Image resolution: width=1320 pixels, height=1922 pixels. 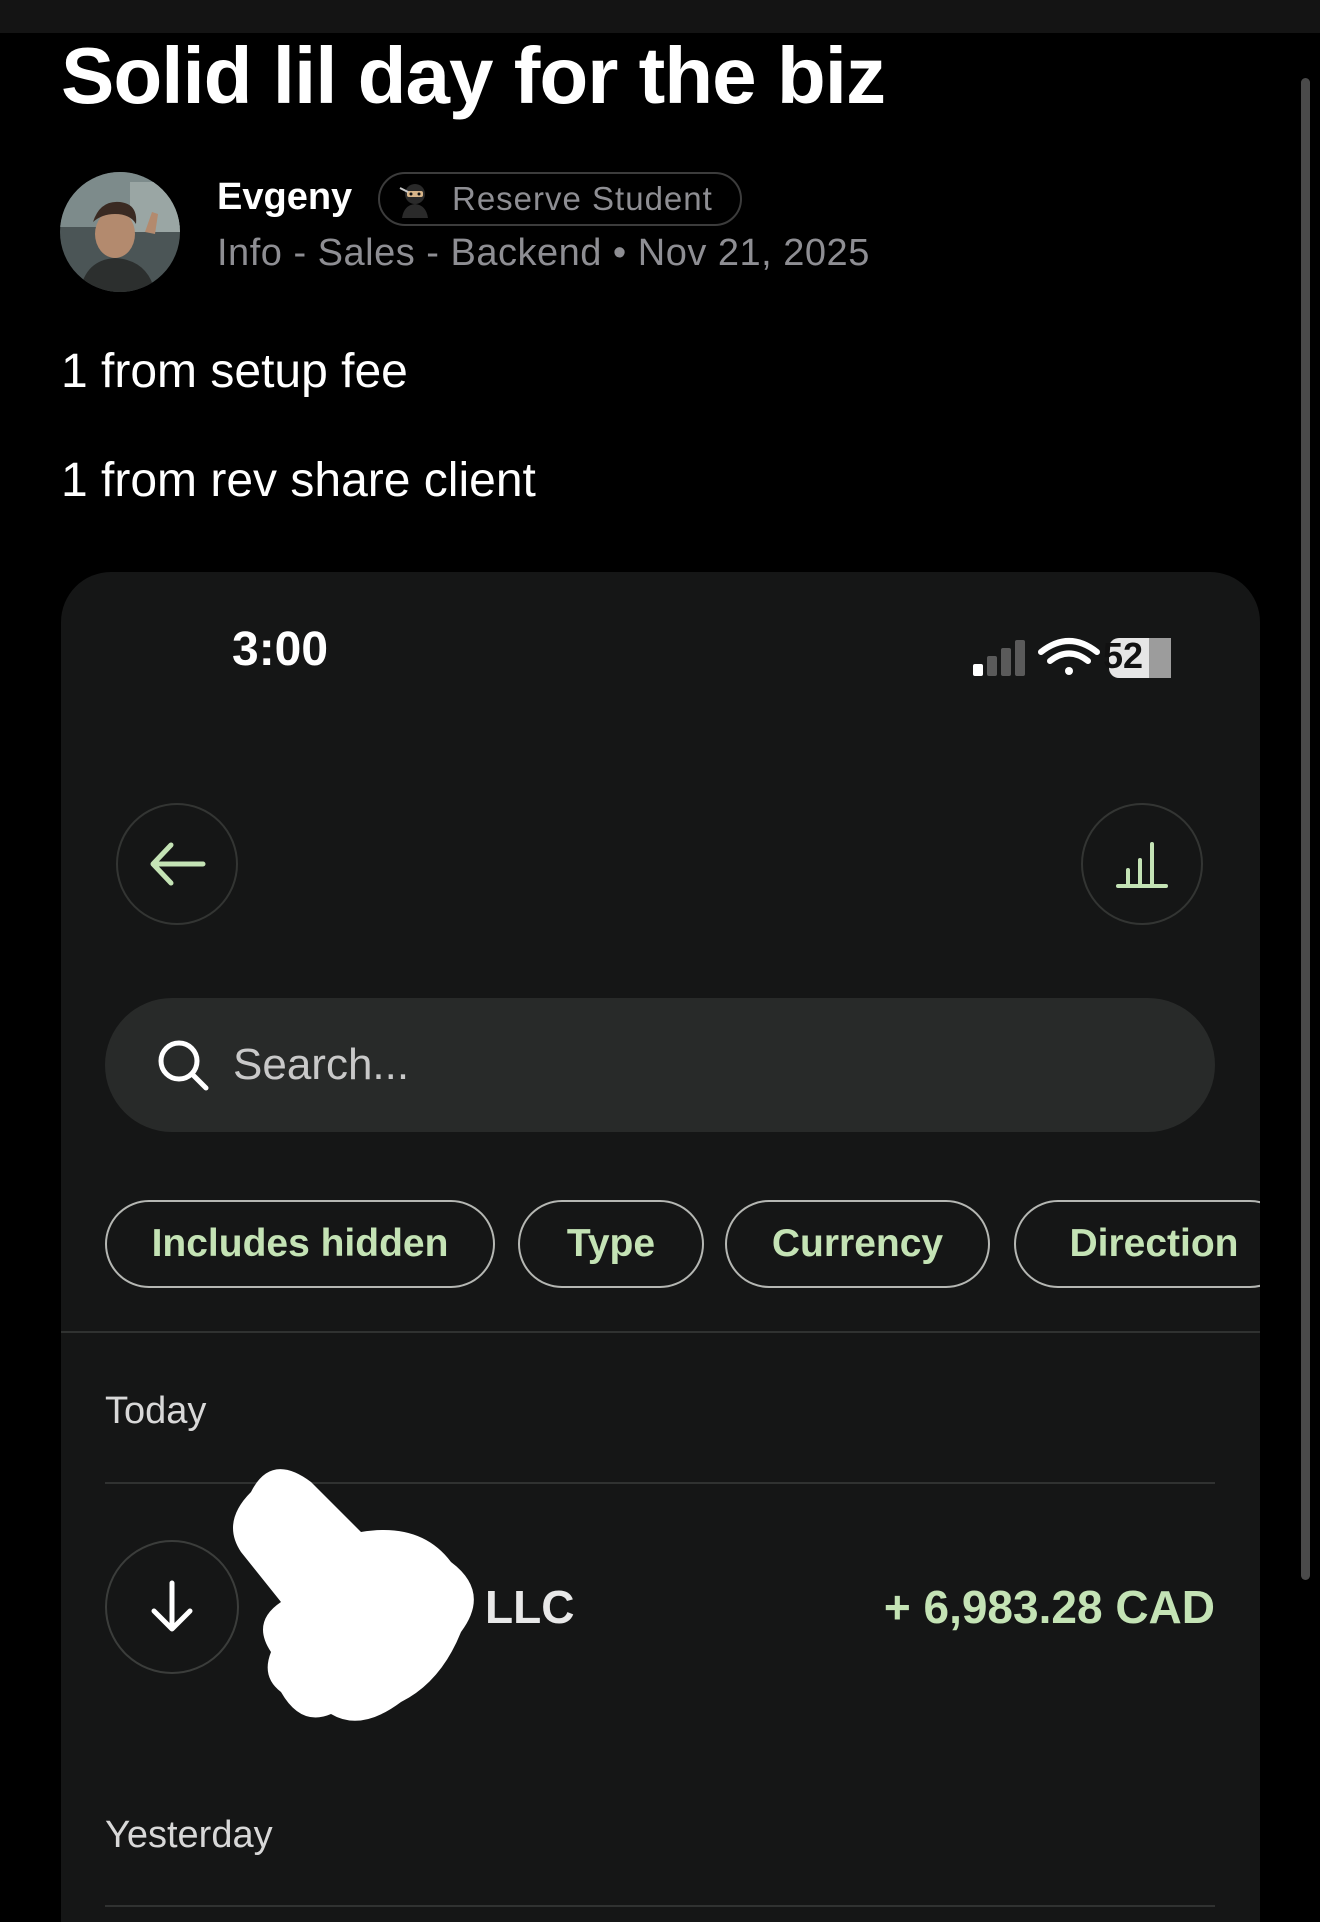 I want to click on filter-chip-type: Type, so click(x=611, y=1244).